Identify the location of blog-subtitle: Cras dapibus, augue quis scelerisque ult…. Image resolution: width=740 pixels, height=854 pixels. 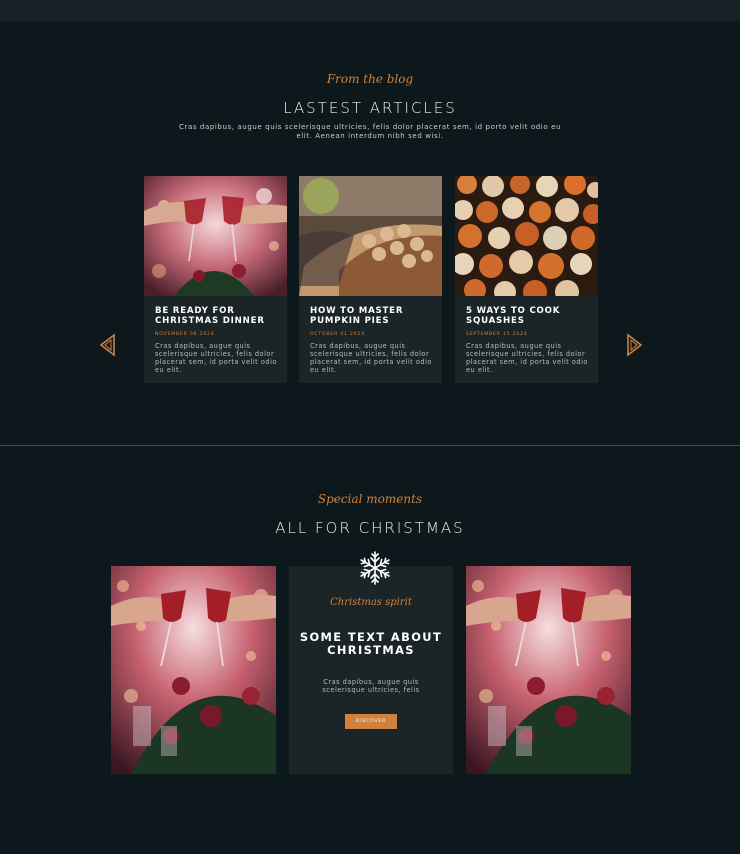
(370, 131).